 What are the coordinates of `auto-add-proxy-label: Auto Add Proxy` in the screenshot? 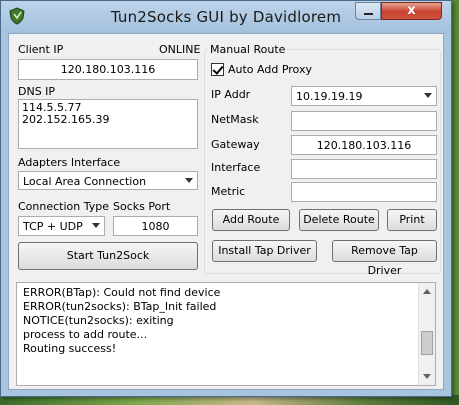 It's located at (270, 69).